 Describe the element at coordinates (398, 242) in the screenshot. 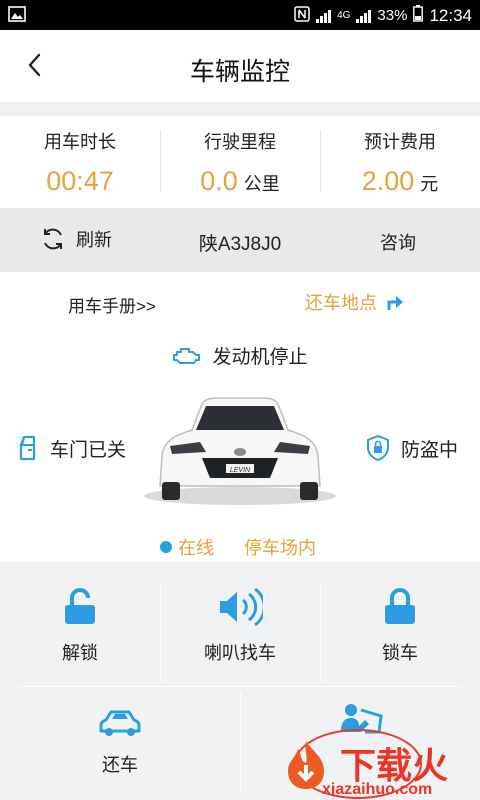

I see `consult-button: 咨询` at that location.